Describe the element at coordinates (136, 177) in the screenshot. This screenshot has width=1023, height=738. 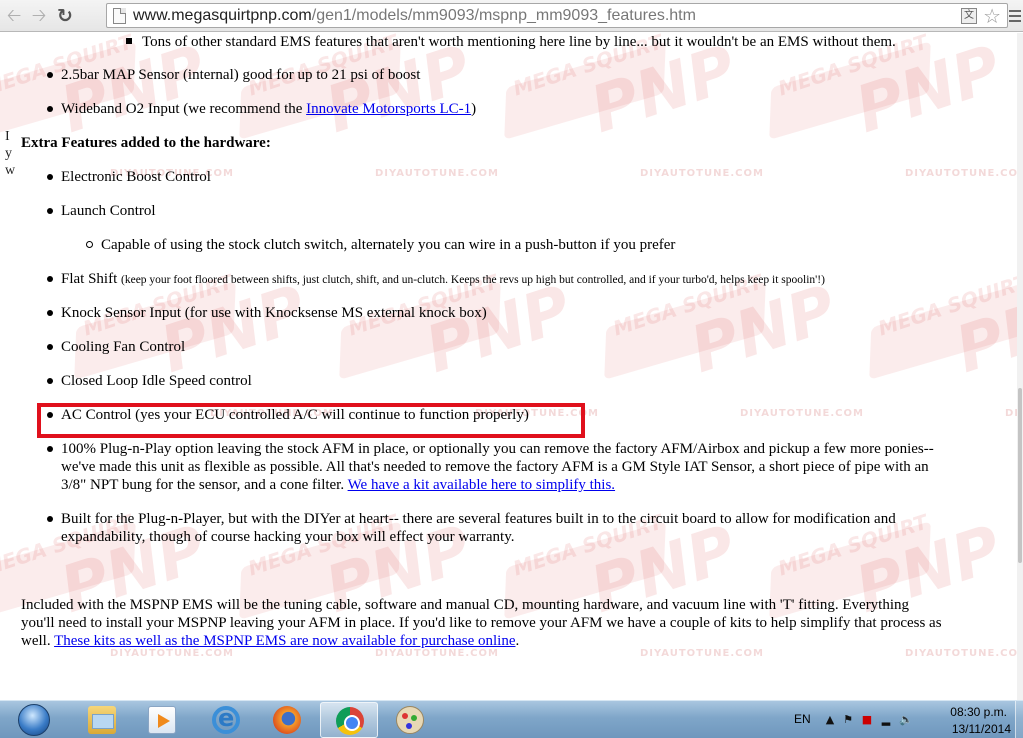
I see `list-item-boost-control: Electronic Boost Control` at that location.